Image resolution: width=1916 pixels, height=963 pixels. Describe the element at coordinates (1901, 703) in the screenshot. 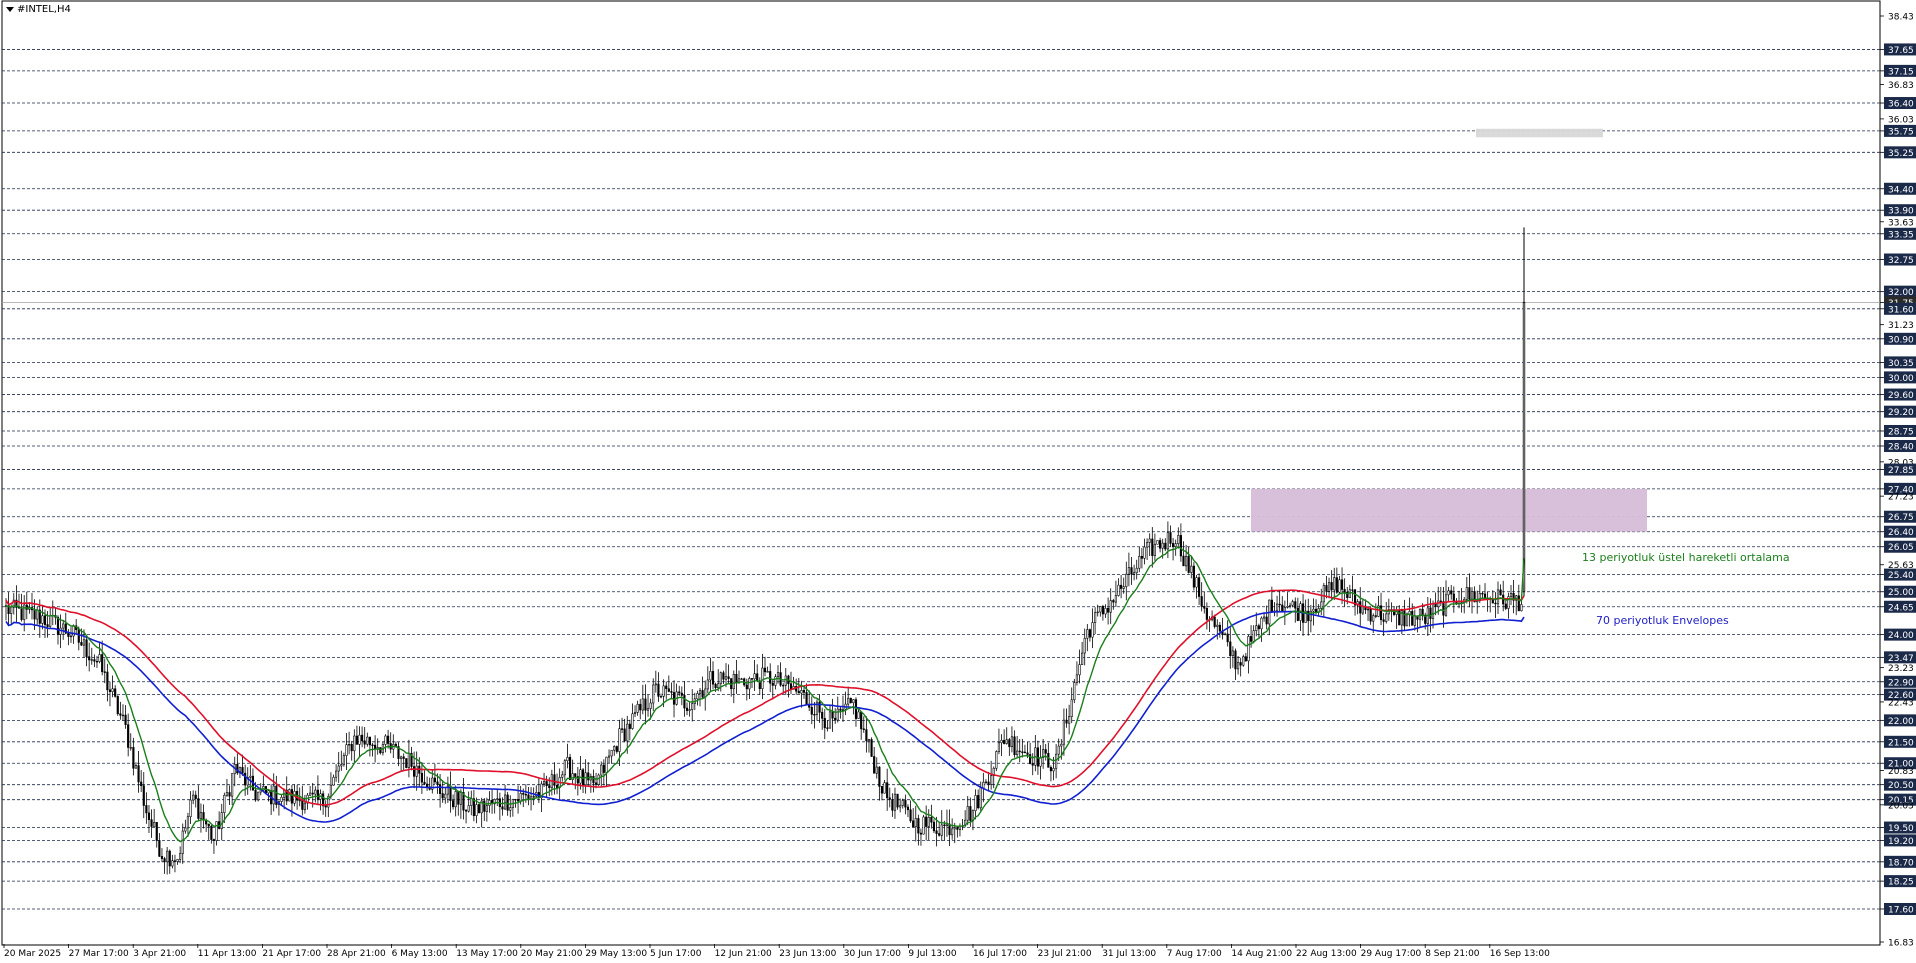

I see `price-tick-label: 22.43` at that location.